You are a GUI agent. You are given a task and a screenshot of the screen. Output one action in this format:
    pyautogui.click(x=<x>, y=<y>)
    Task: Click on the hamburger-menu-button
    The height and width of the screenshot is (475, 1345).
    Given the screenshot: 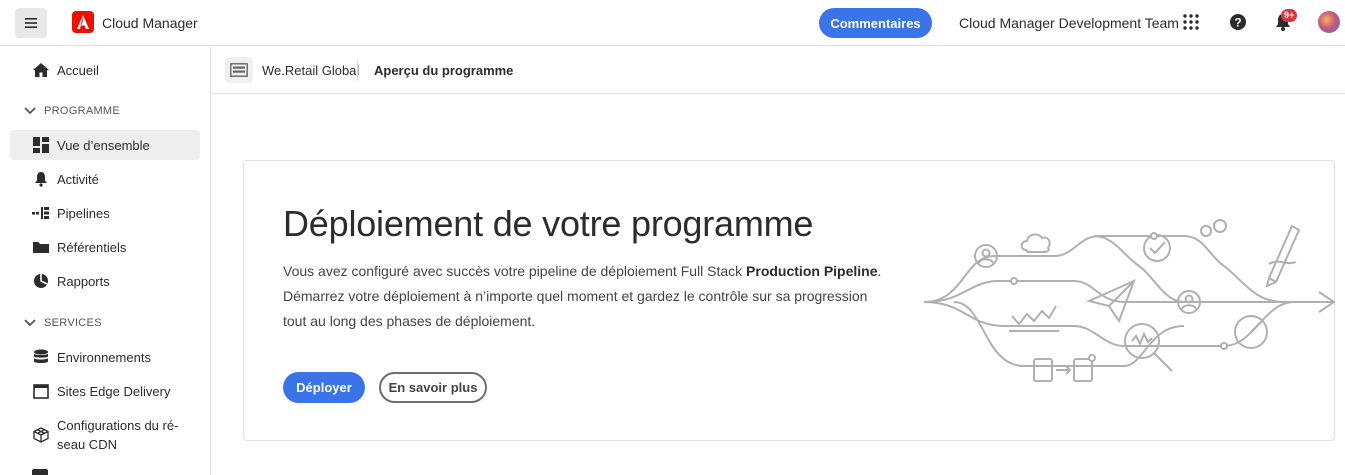 What is the action you would take?
    pyautogui.click(x=31, y=23)
    